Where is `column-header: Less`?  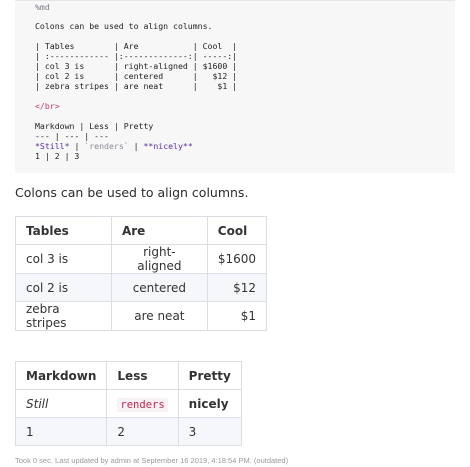 column-header: Less is located at coordinates (142, 375).